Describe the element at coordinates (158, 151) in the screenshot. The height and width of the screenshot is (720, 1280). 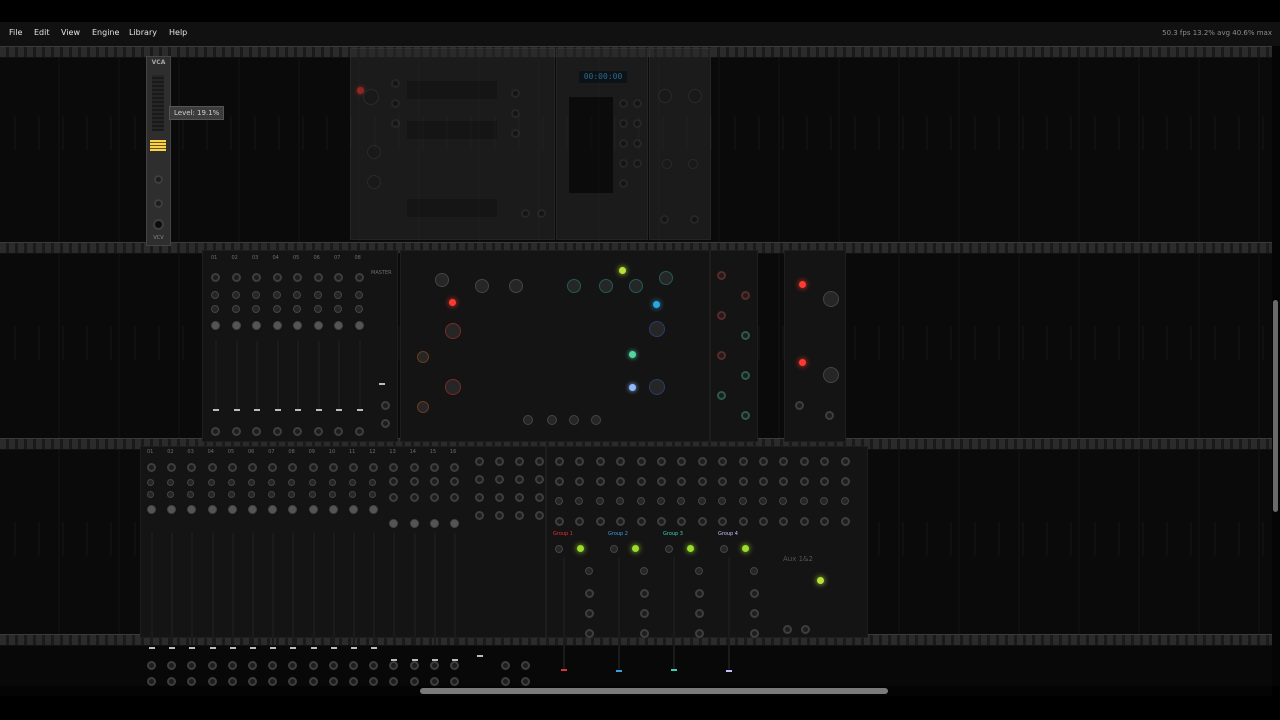
I see `vca-module: VCA VCV` at that location.